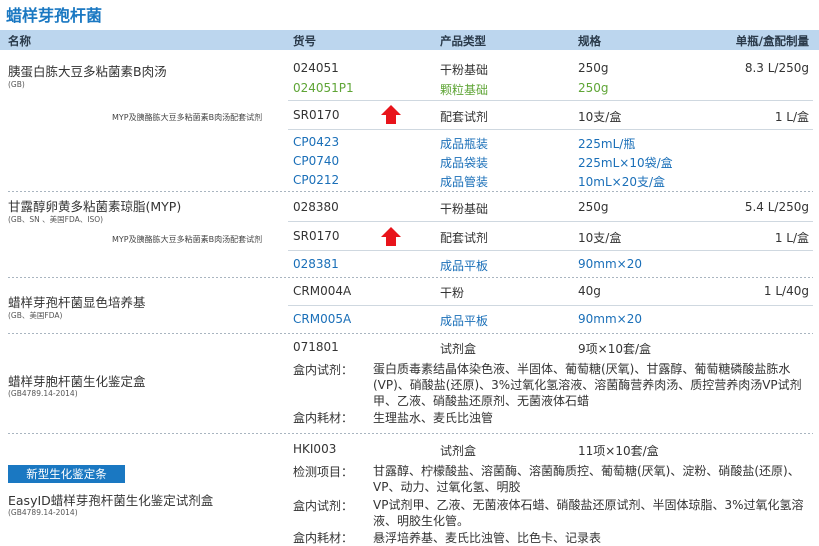  I want to click on product-spec: 11项×10套/盒, so click(618, 451).